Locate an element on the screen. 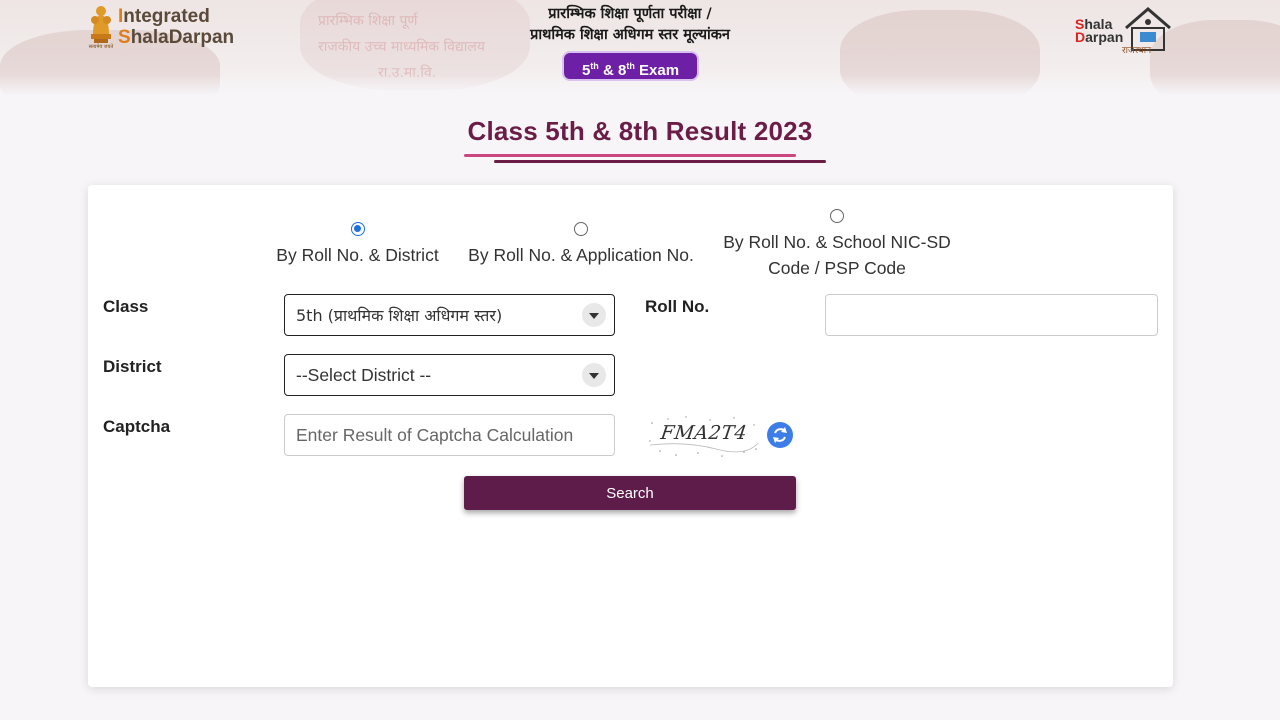  district-label: District is located at coordinates (132, 366).